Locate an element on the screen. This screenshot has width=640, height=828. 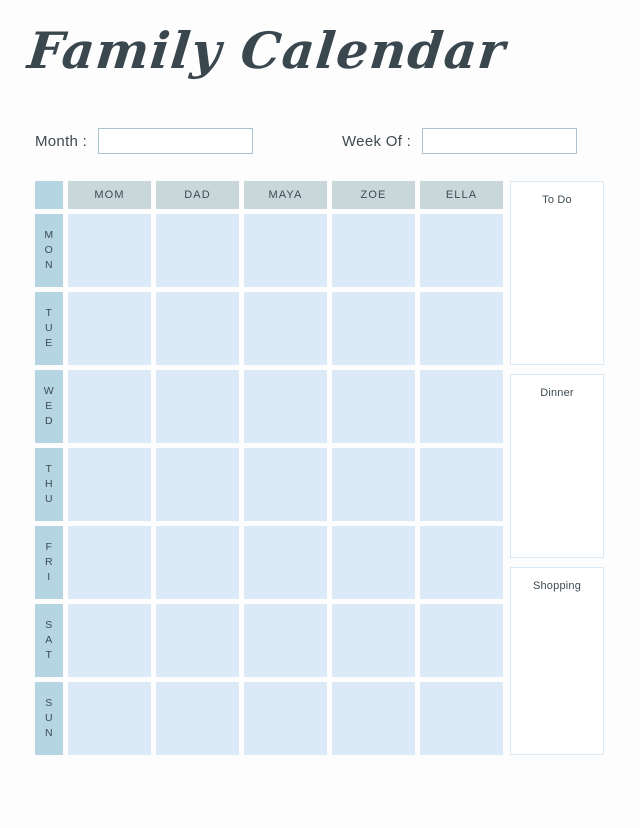
day-letter: O is located at coordinates (49, 250).